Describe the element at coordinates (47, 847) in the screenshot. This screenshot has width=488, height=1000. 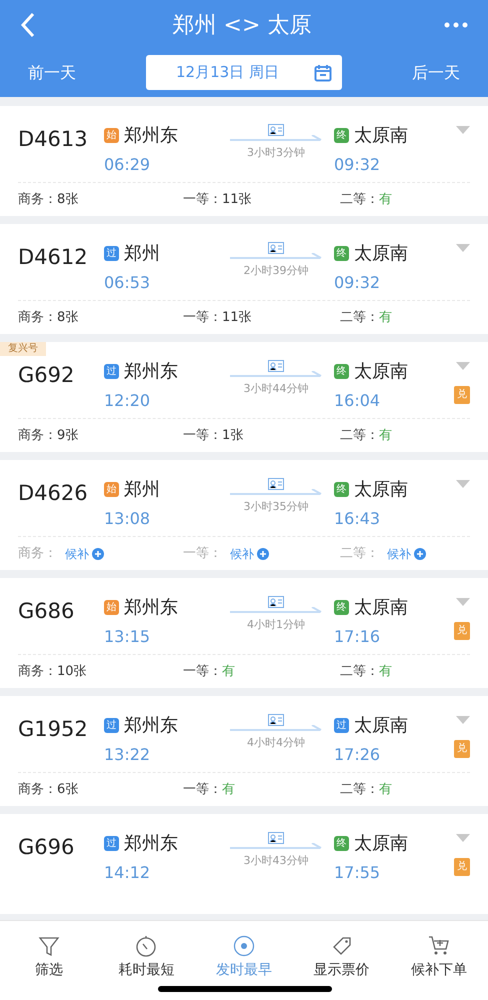
I see `train-number: G696` at that location.